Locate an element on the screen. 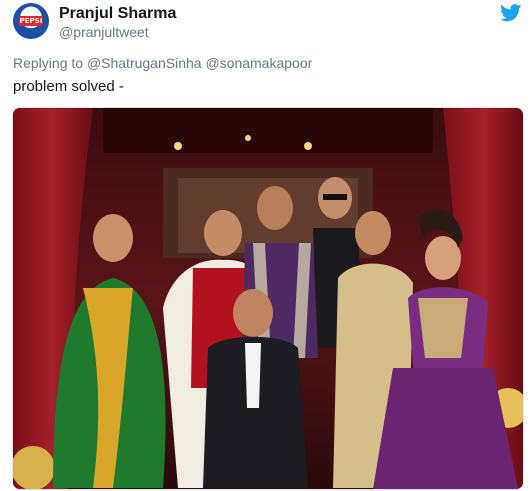 Image resolution: width=532 pixels, height=491 pixels. avatar-logo: PEPSI is located at coordinates (31, 21).